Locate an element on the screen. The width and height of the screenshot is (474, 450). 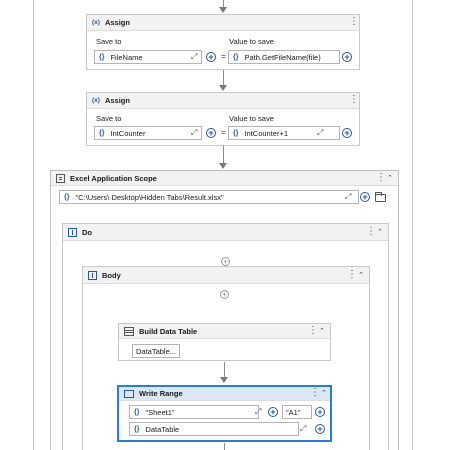
activity-title: Build Data Table is located at coordinates (168, 331).